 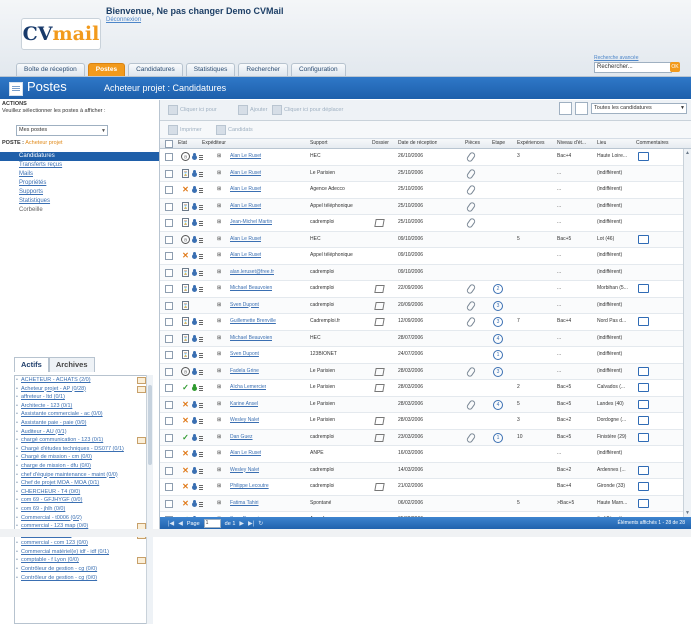 I want to click on poste-list-item: ACHETEUR - ACHATS (2/0), so click(x=83, y=380).